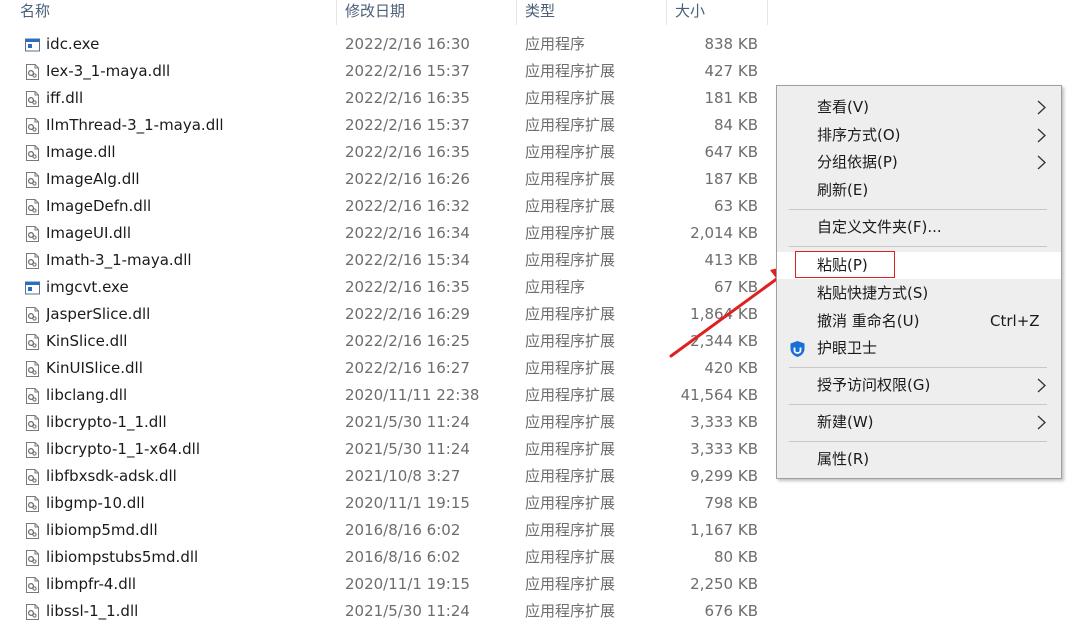  What do you see at coordinates (111, 476) in the screenshot?
I see `file-name: libfbxsdk-adsk.dll` at bounding box center [111, 476].